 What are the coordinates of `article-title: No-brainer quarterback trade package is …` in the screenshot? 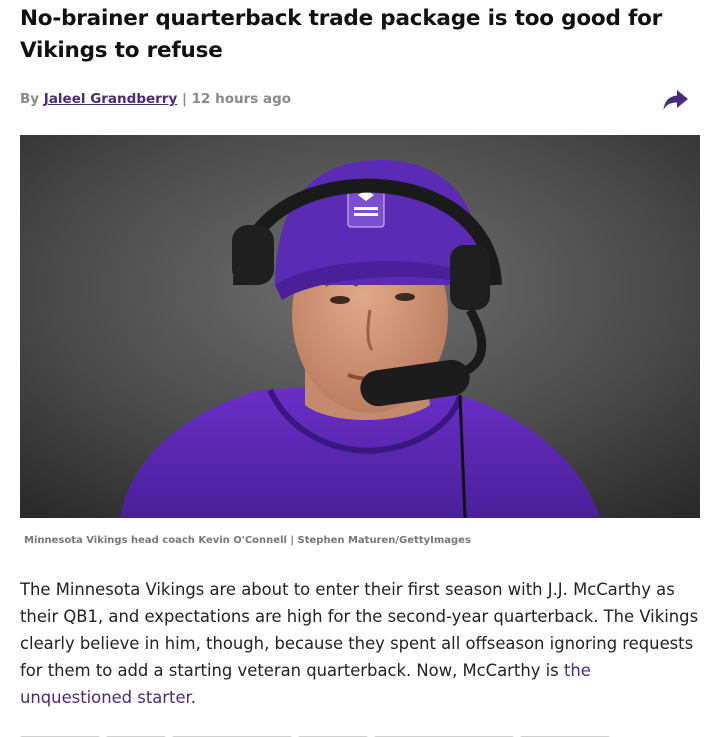 It's located at (341, 34).